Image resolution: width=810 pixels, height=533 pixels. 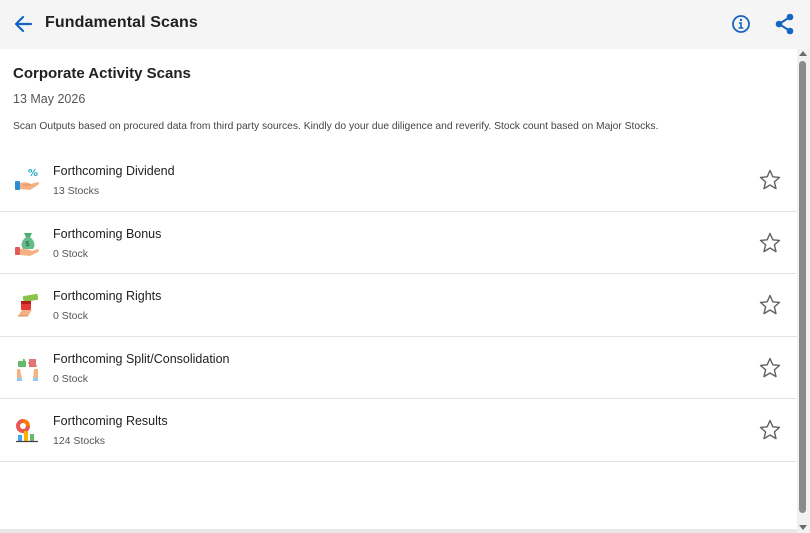 I want to click on arrow-left-icon, so click(x=23, y=24).